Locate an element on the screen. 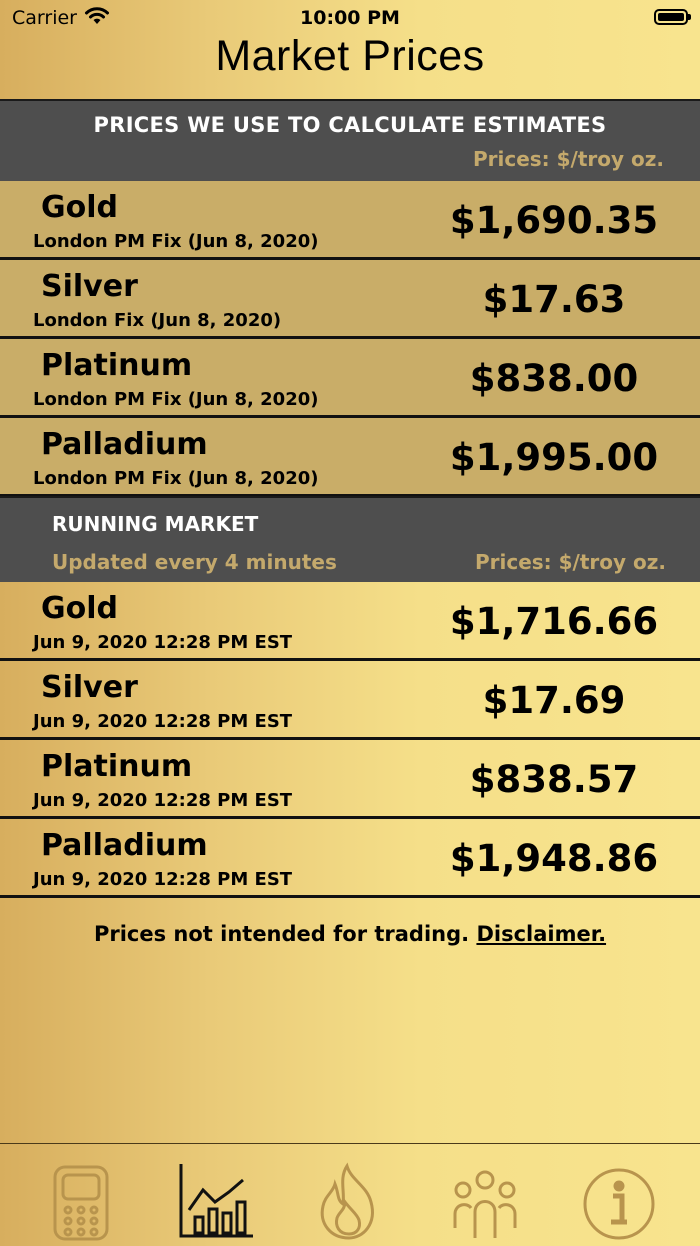 The height and width of the screenshot is (1246, 700). bar-chart-icon is located at coordinates (216, 1201).